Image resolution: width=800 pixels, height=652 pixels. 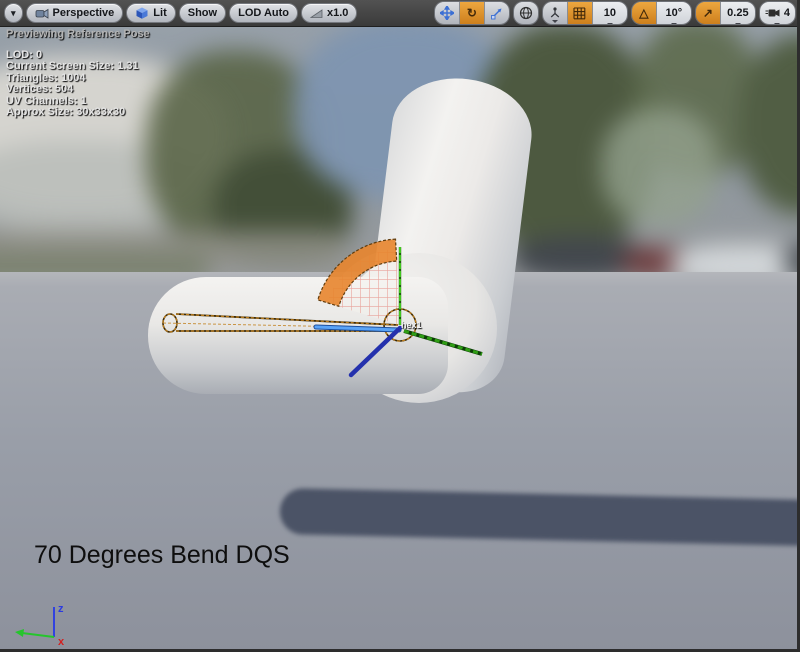 I want to click on screen-size-label: x1.0, so click(x=338, y=13).